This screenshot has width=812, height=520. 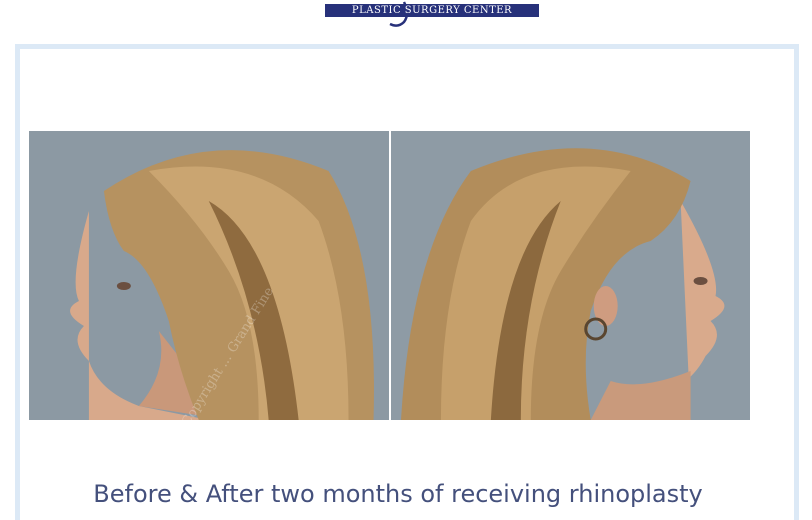 I want to click on logo-wordmark: PLASTIC SURGERY CENTER, so click(x=432, y=10).